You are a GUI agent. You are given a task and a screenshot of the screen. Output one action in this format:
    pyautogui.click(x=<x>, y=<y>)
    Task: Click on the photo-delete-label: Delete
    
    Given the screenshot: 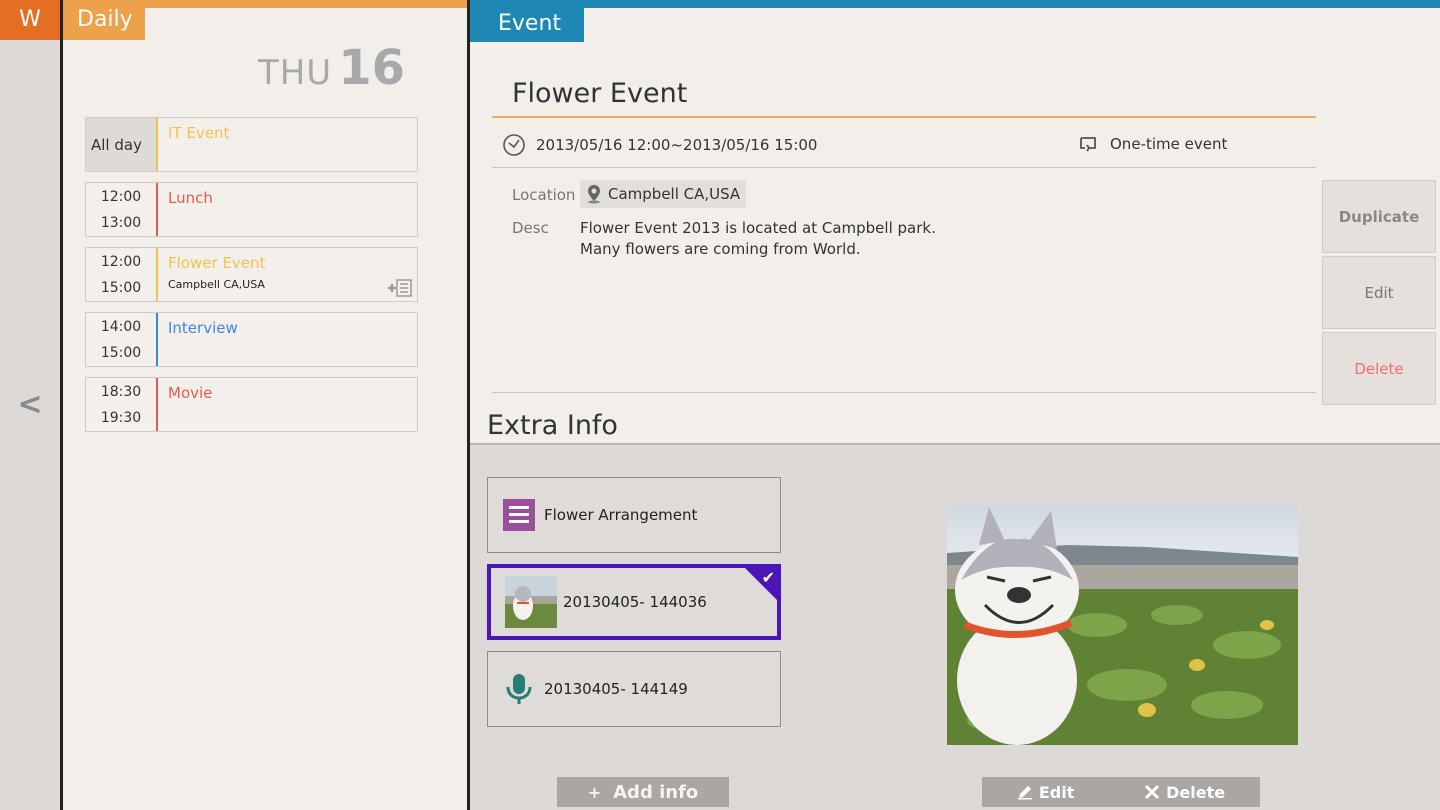 What is the action you would take?
    pyautogui.click(x=1196, y=792)
    